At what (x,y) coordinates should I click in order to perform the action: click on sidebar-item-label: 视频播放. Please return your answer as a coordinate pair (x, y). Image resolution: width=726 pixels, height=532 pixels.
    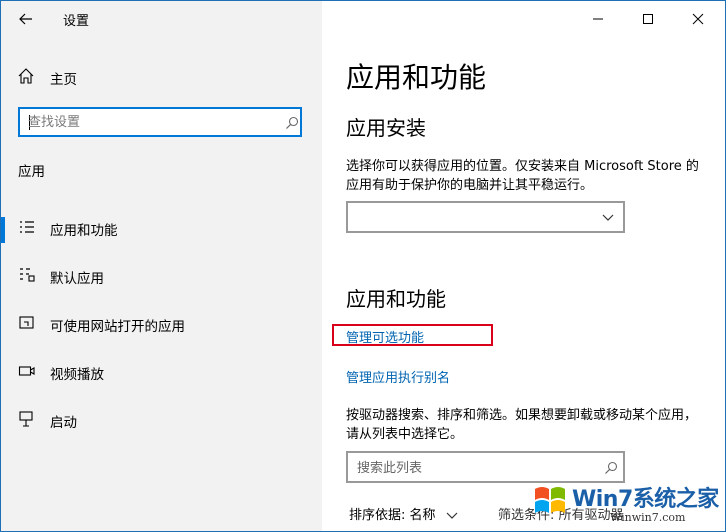
    Looking at the image, I should click on (77, 375).